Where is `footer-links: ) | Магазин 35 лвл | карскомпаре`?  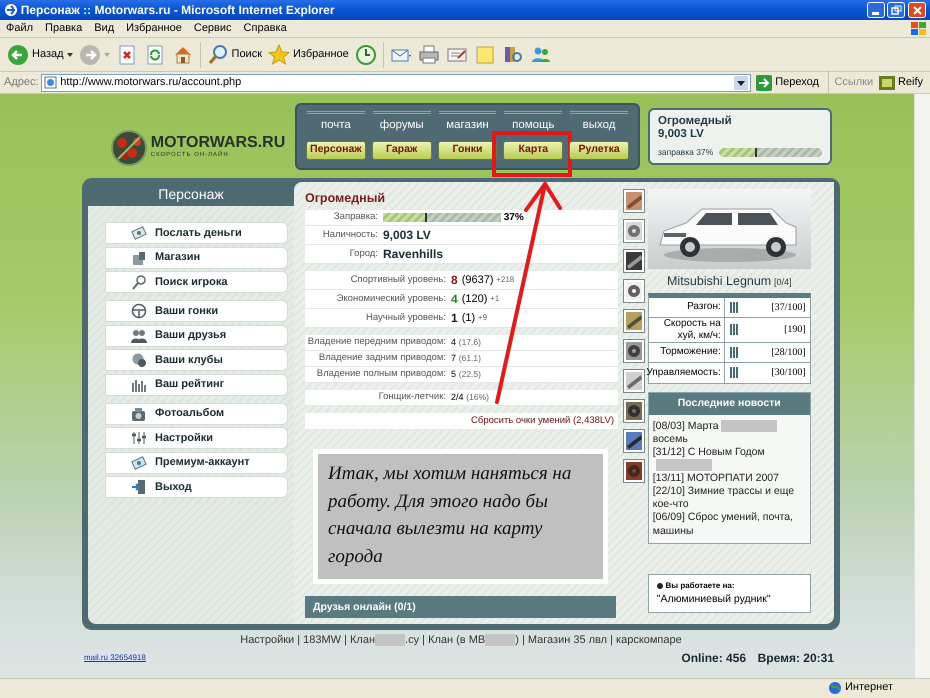 footer-links: ) | Магазин 35 лвл | карскомпаре is located at coordinates (598, 640).